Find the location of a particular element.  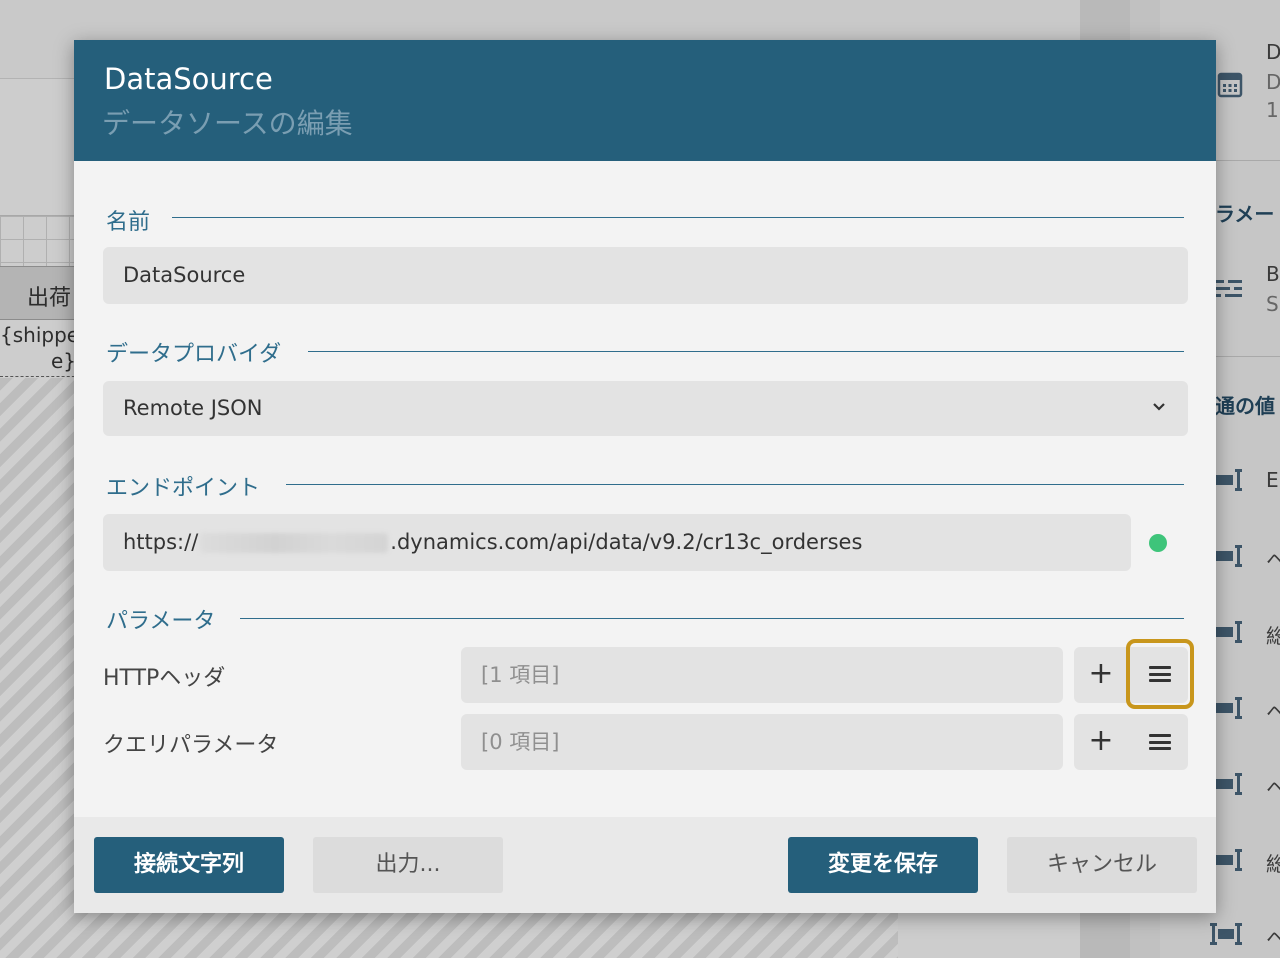

table-field-expression: {shippe e} is located at coordinates (40, 348).